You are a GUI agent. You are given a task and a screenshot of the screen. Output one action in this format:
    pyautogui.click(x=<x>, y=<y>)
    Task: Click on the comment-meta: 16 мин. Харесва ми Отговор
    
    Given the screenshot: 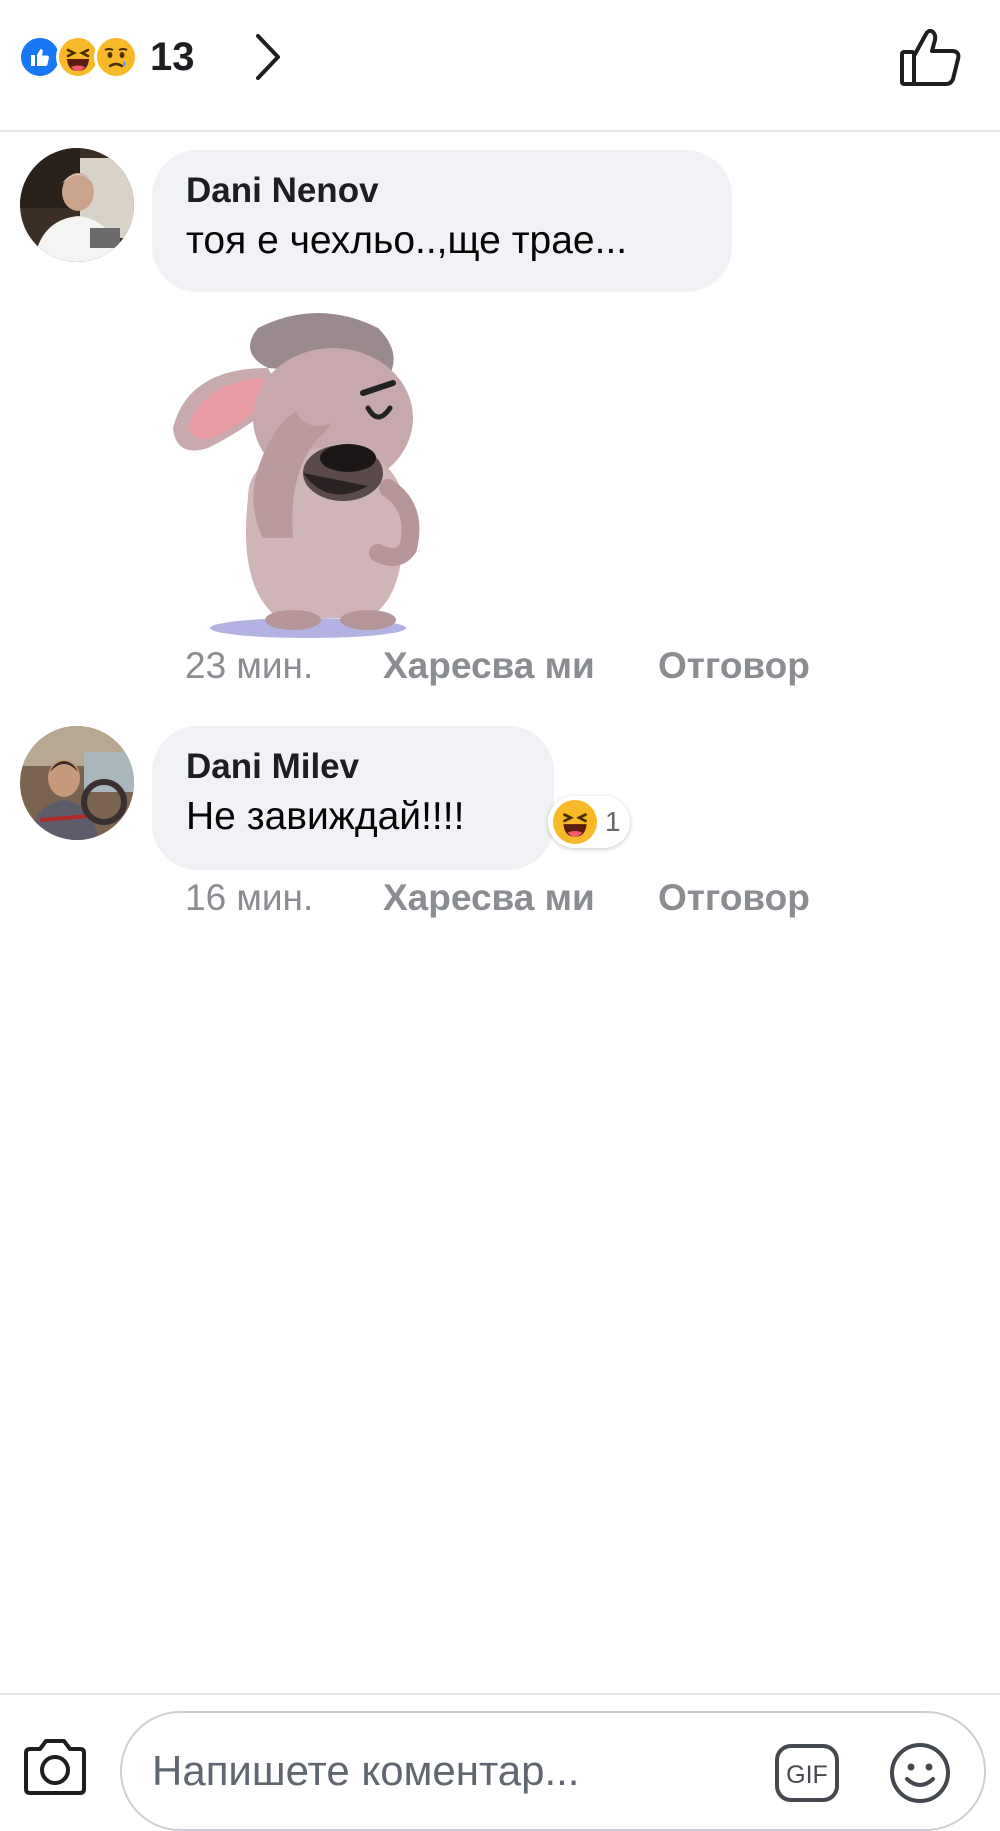 What is the action you would take?
    pyautogui.click(x=505, y=902)
    